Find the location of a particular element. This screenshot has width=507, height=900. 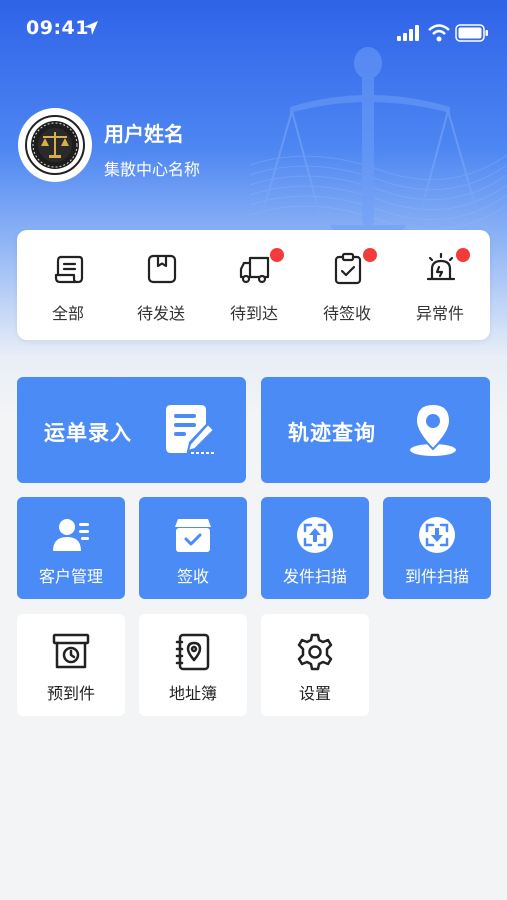

status-tab-label: 待发送 is located at coordinates (160, 313).